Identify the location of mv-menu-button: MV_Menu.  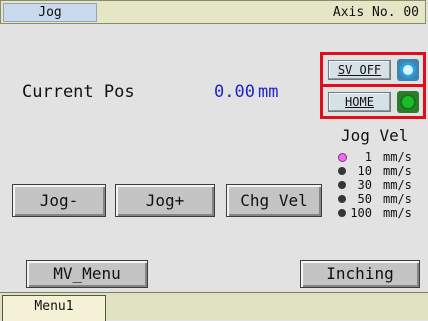
(87, 274).